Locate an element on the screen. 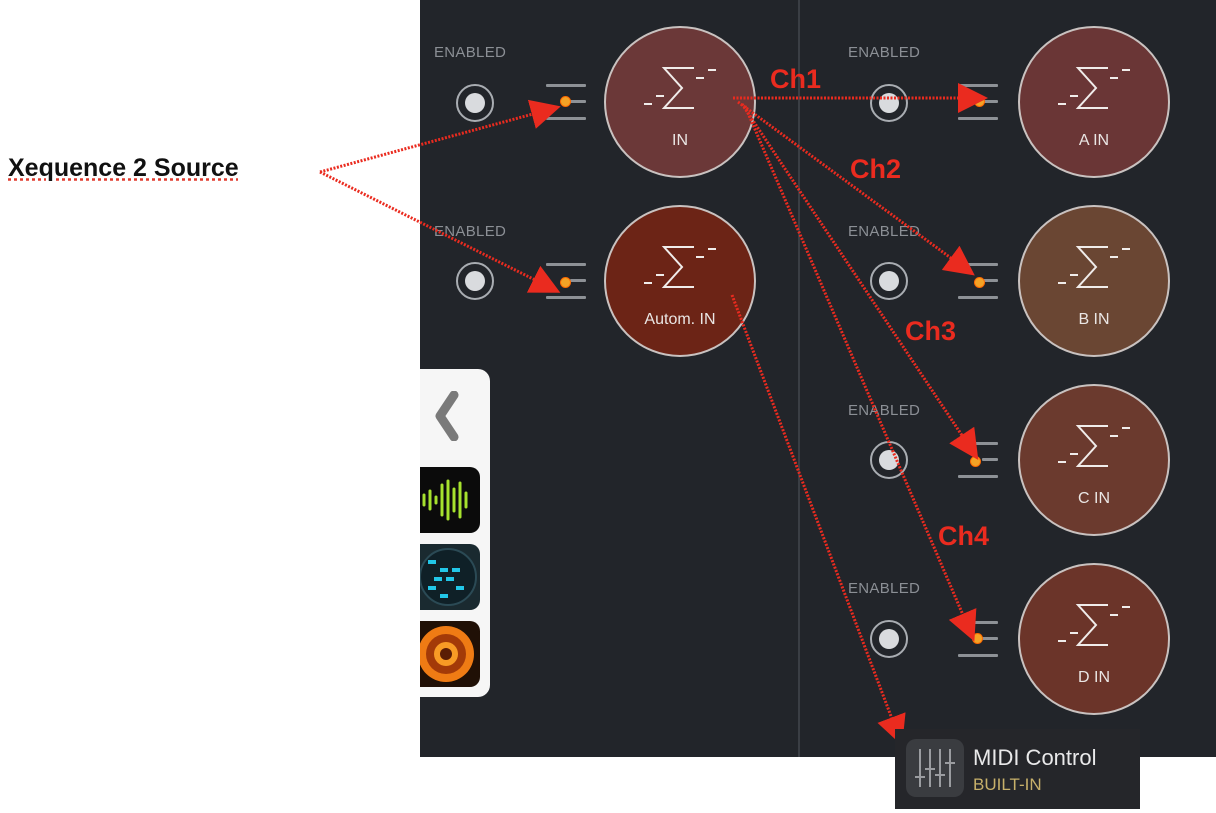 The width and height of the screenshot is (1216, 813). midi-control-subtitle: BUILT-IN is located at coordinates (1007, 784).